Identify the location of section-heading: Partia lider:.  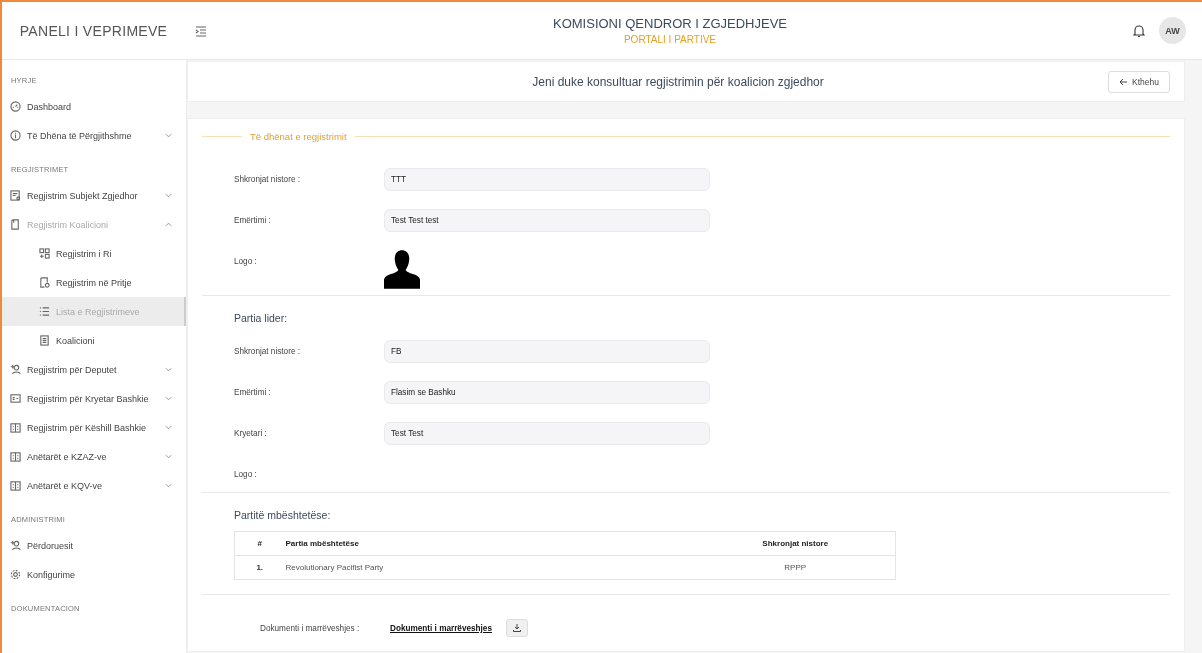
(261, 318).